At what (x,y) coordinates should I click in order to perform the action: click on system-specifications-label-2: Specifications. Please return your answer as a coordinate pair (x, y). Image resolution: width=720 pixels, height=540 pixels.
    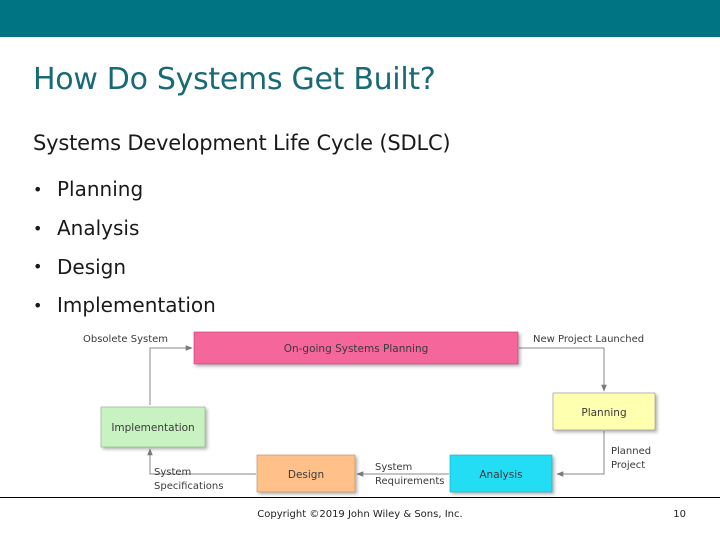
    Looking at the image, I should click on (188, 486).